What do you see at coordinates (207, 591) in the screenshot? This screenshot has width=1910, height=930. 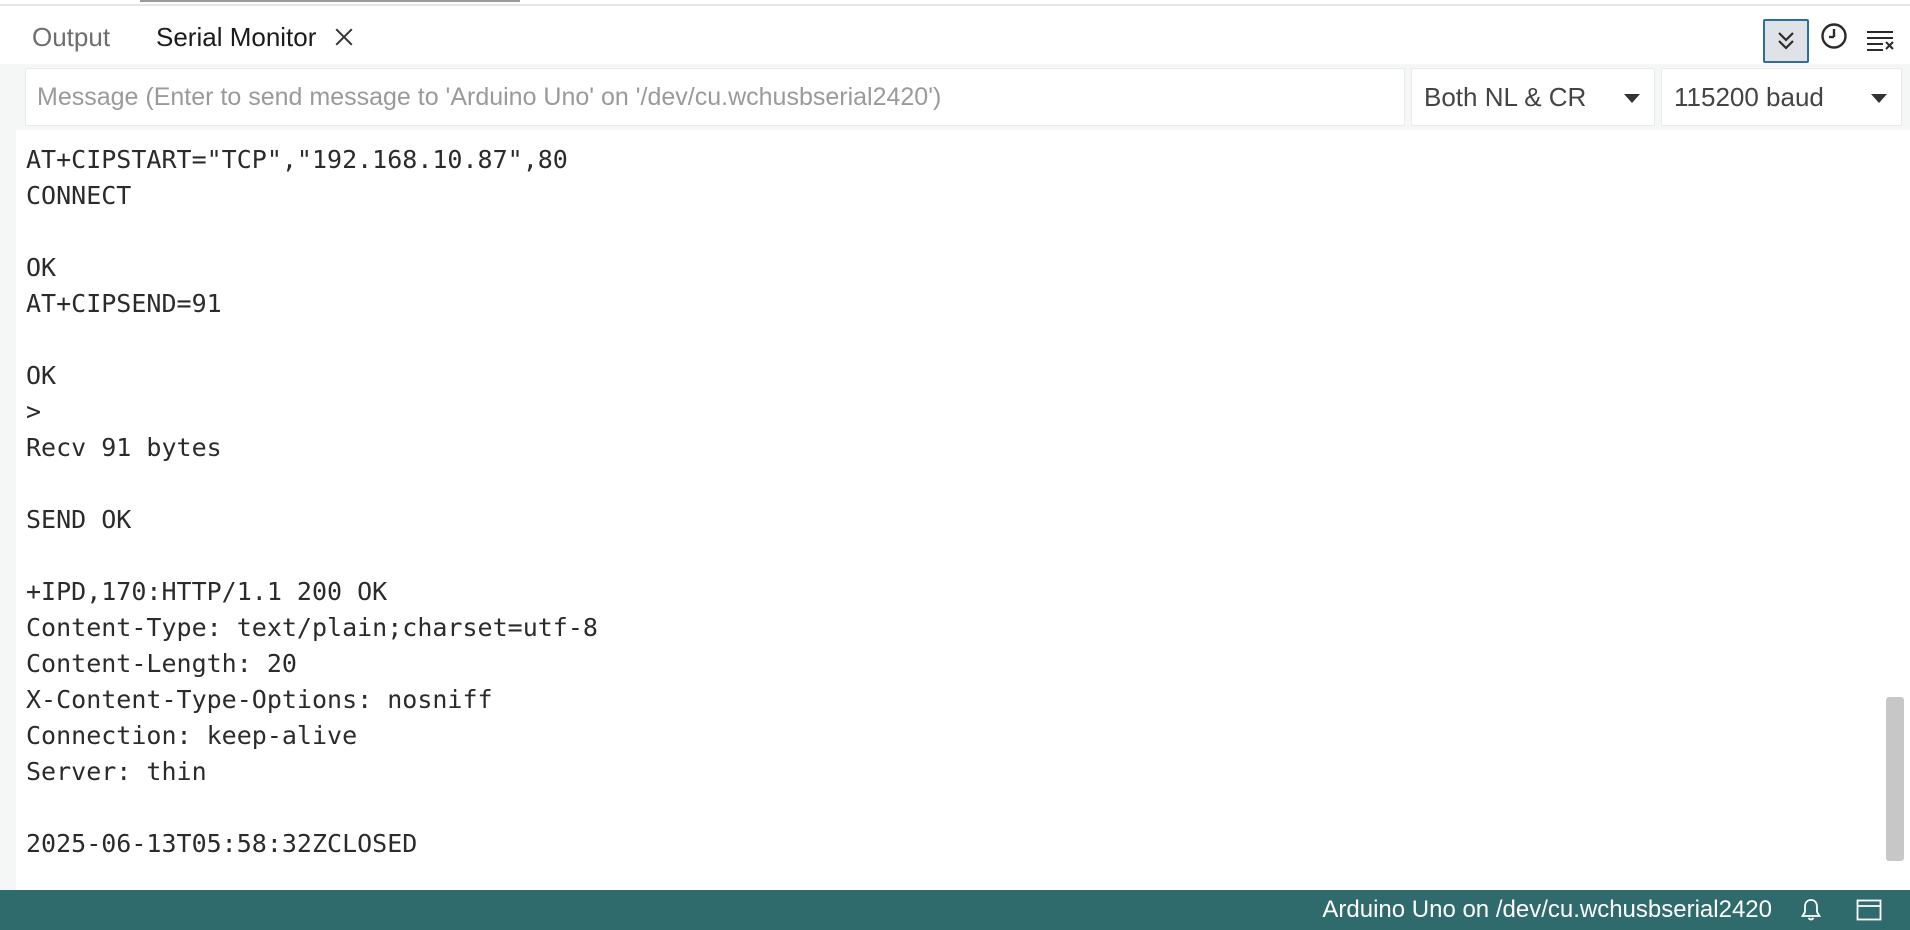 I see `console-line: +IPD,170:HTTP/1.1 200 OK` at bounding box center [207, 591].